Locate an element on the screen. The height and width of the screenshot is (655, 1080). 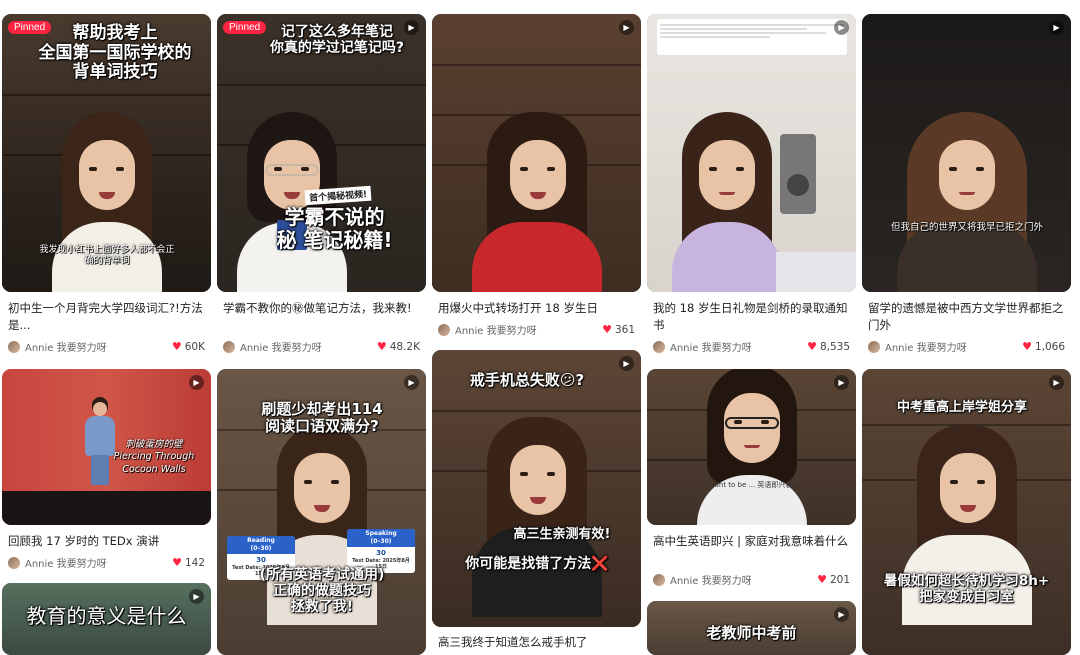
note-card: ▶ 中考重高上岸学姐分享 暑假如何超长待机学习8h+ 把家变成自习室 is located at coordinates (966, 512).